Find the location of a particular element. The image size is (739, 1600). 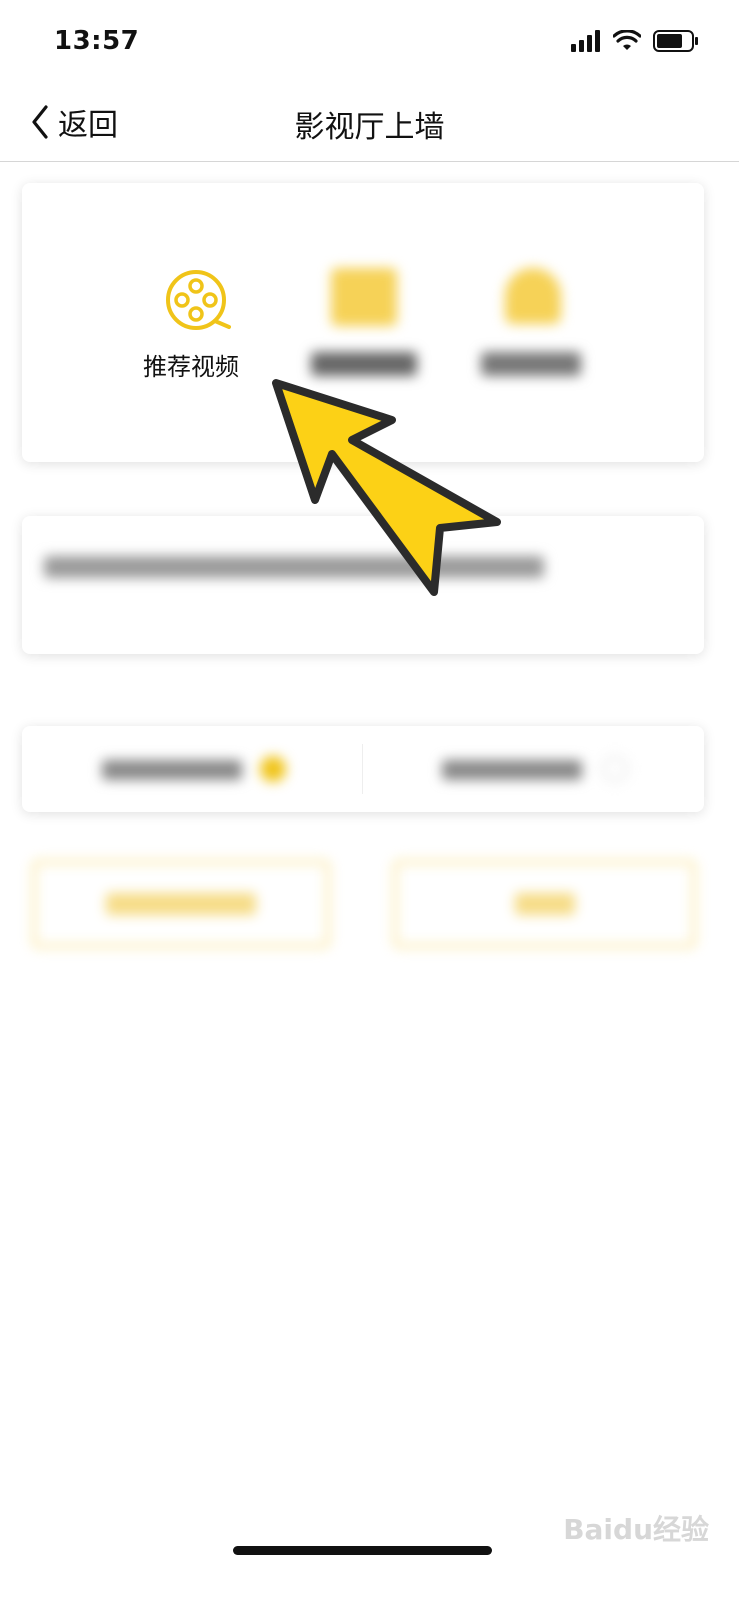

annotation-arrow-icon is located at coordinates (386, 487).